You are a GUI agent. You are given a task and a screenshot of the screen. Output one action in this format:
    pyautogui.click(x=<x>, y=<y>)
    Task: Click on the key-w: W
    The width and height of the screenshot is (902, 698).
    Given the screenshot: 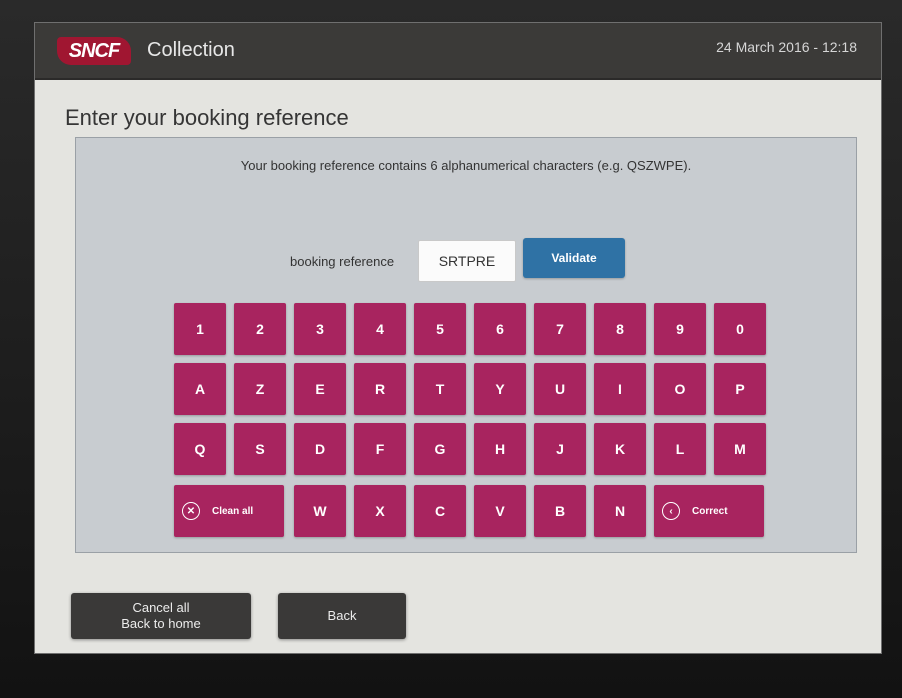 What is the action you would take?
    pyautogui.click(x=320, y=511)
    